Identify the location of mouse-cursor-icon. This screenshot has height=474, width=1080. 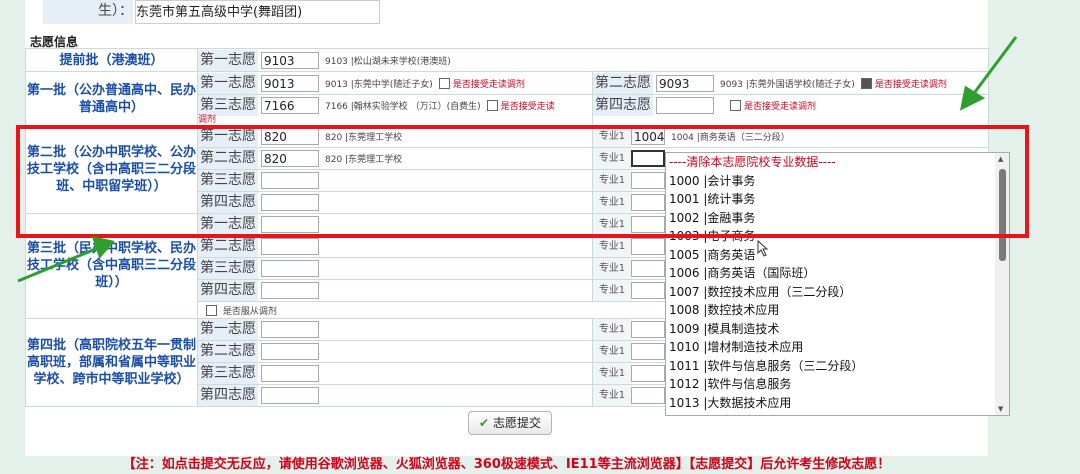
(763, 248).